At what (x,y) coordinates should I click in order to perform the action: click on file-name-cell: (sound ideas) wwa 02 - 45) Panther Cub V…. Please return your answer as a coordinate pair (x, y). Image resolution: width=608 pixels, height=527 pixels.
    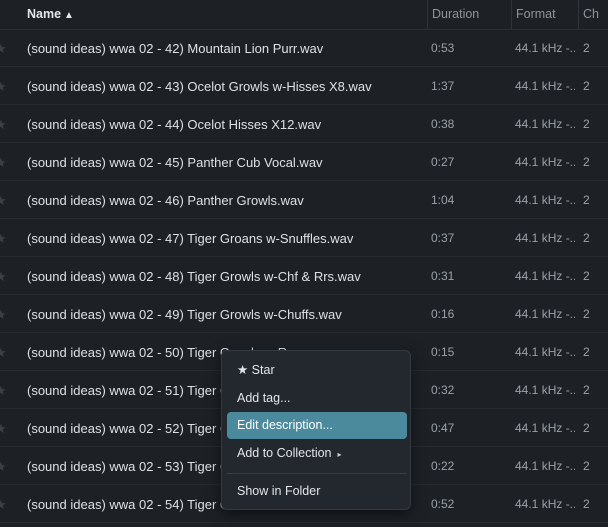
    Looking at the image, I should click on (175, 162).